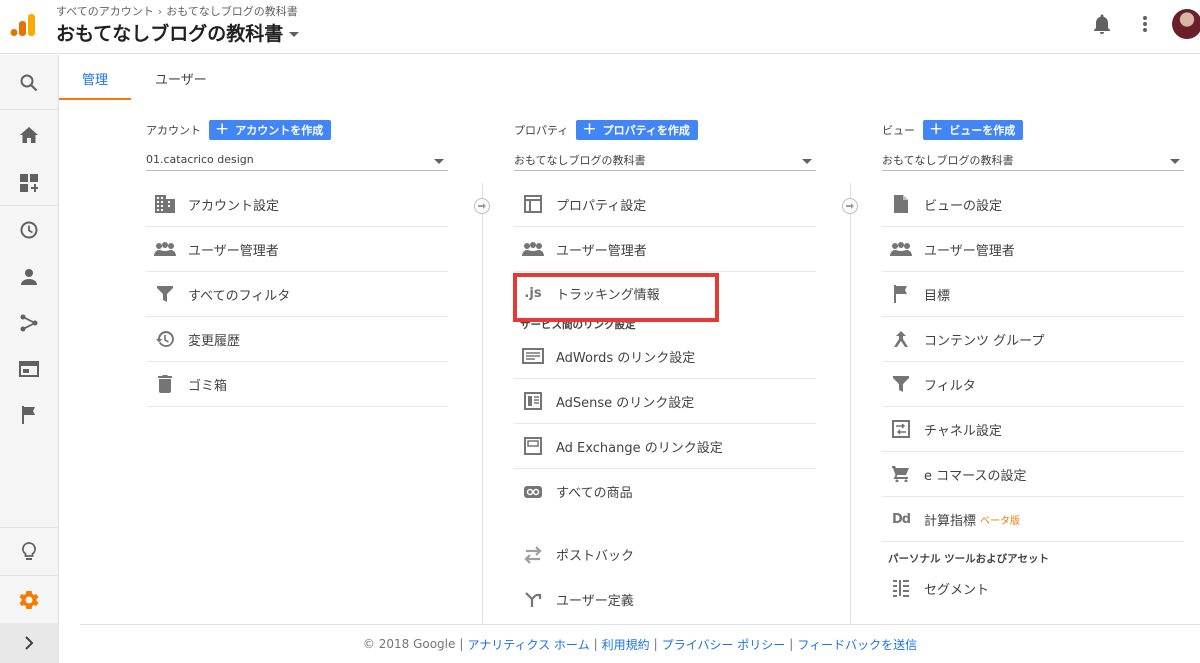 The width and height of the screenshot is (1200, 663). What do you see at coordinates (984, 341) in the screenshot?
I see `item-label: コンテンツ グループ` at bounding box center [984, 341].